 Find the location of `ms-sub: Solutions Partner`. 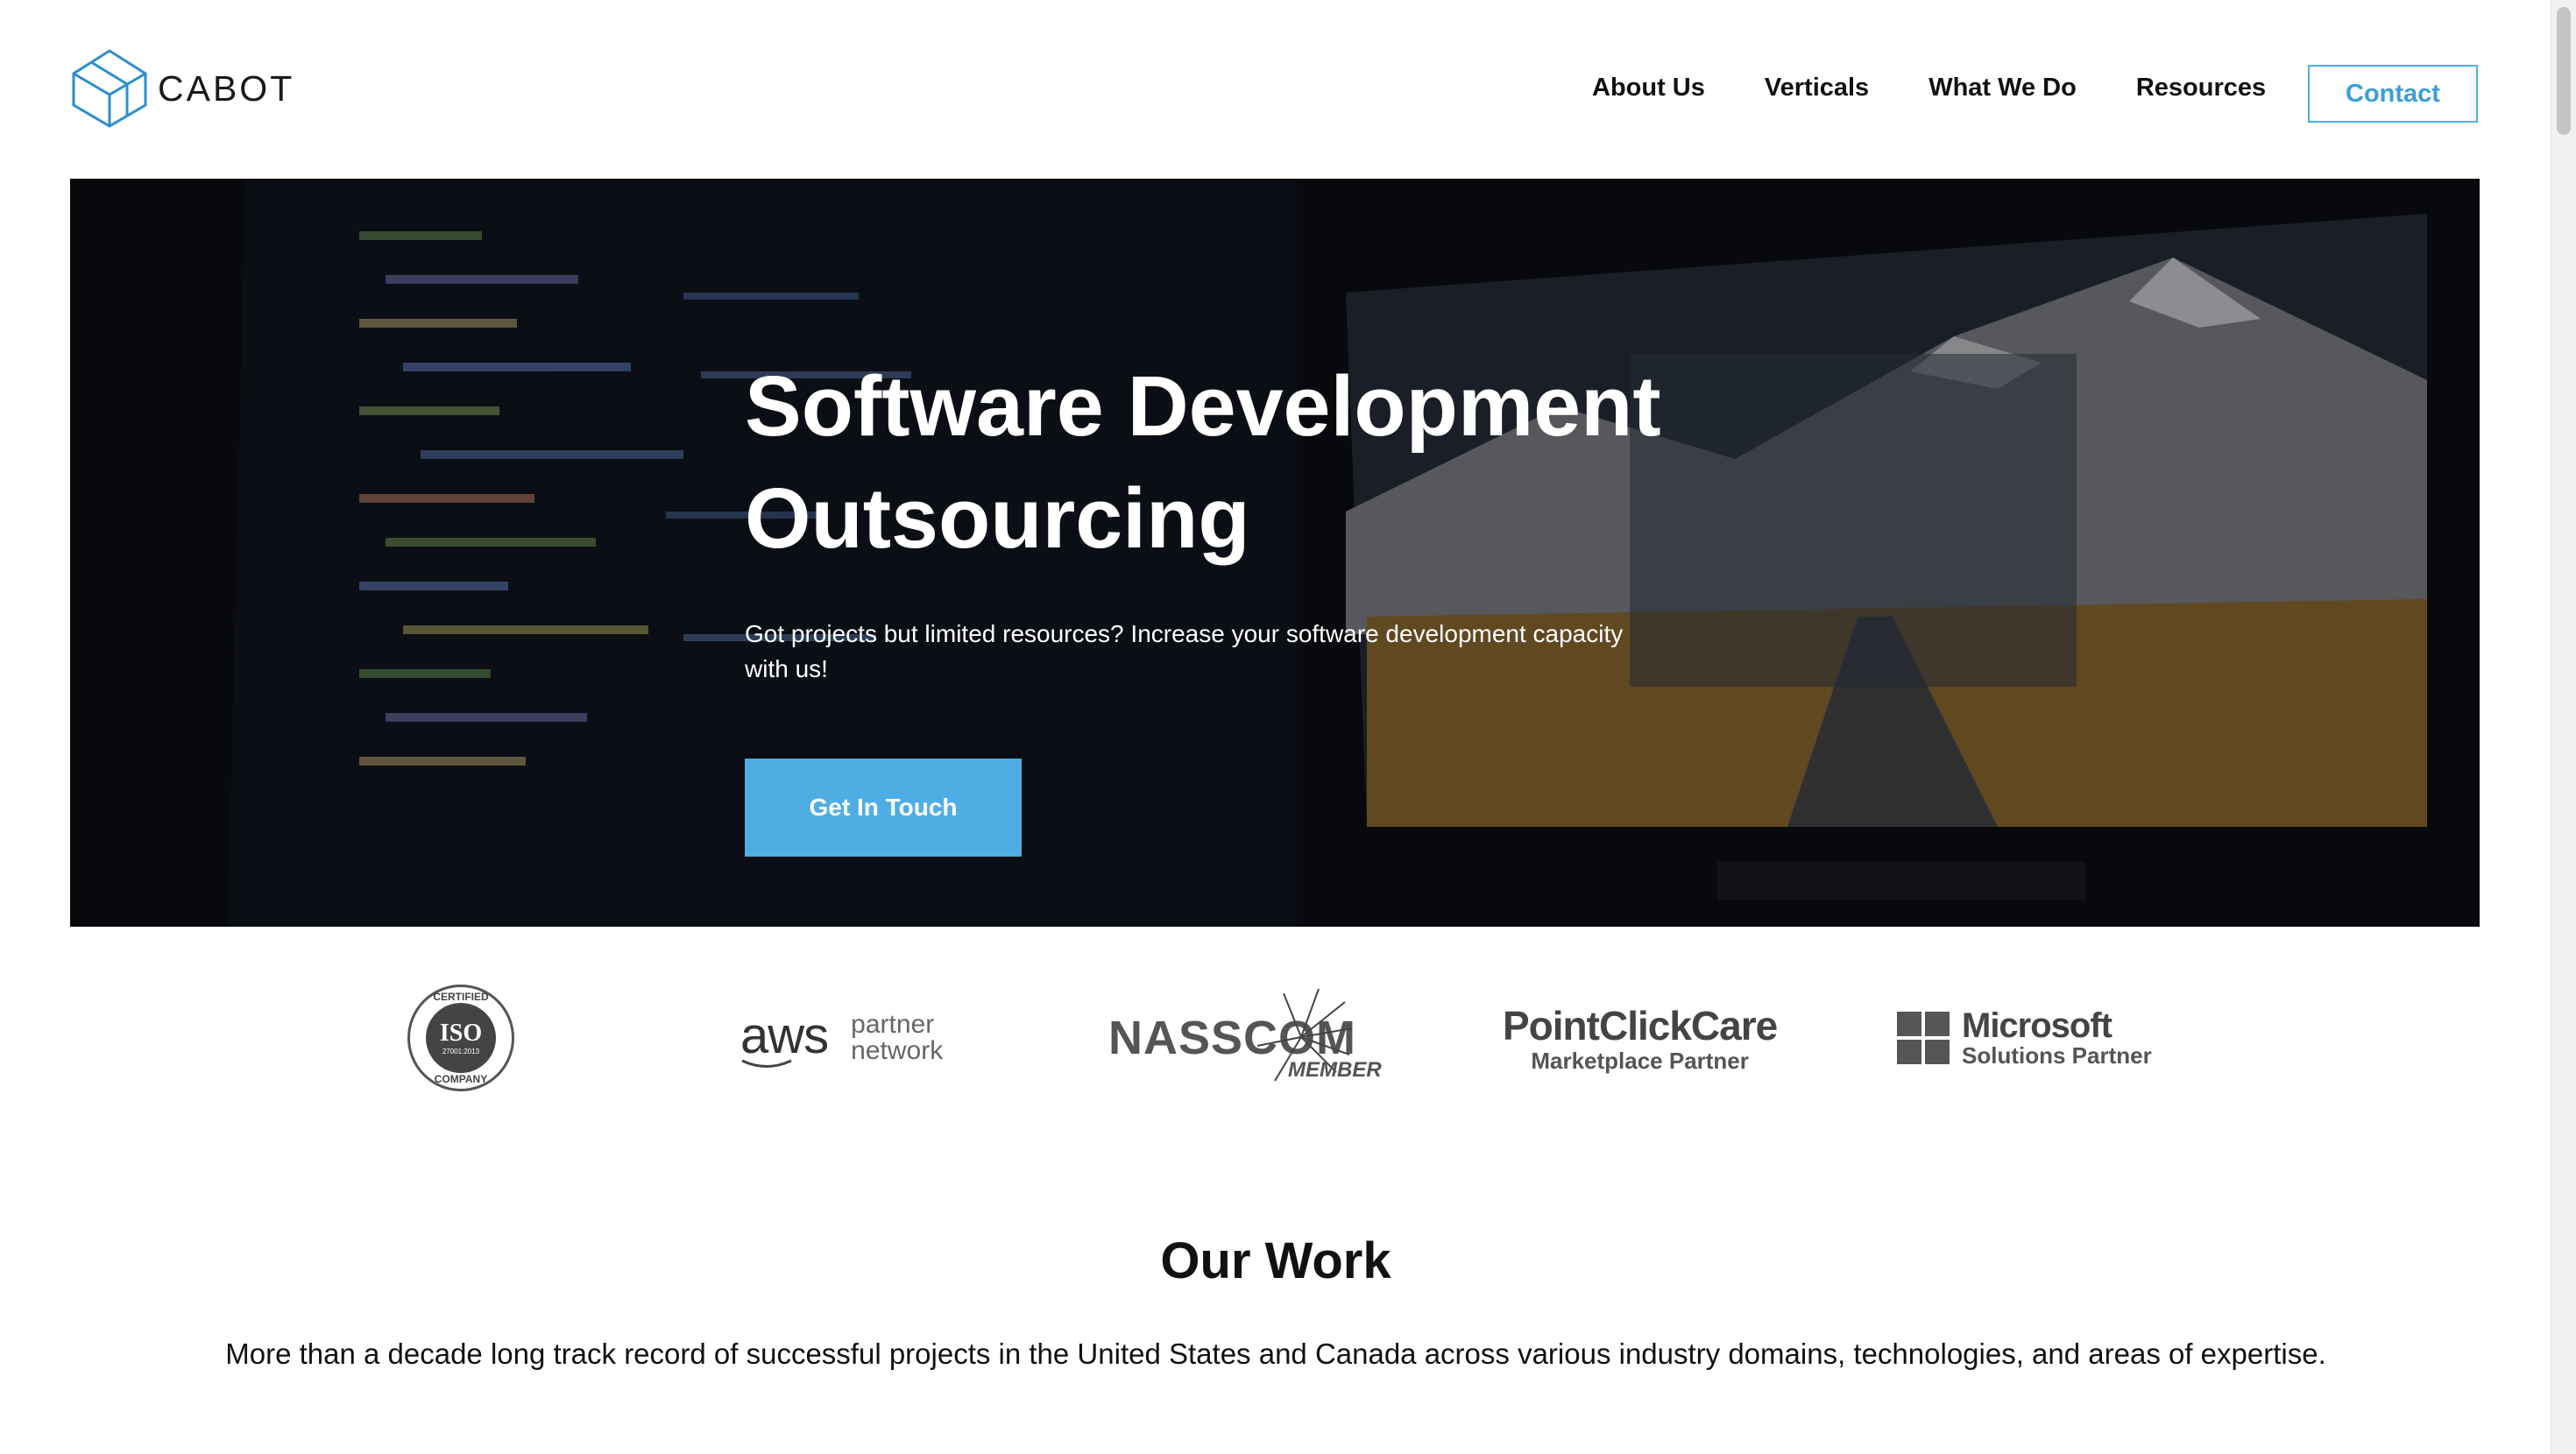

ms-sub: Solutions Partner is located at coordinates (2057, 1055).